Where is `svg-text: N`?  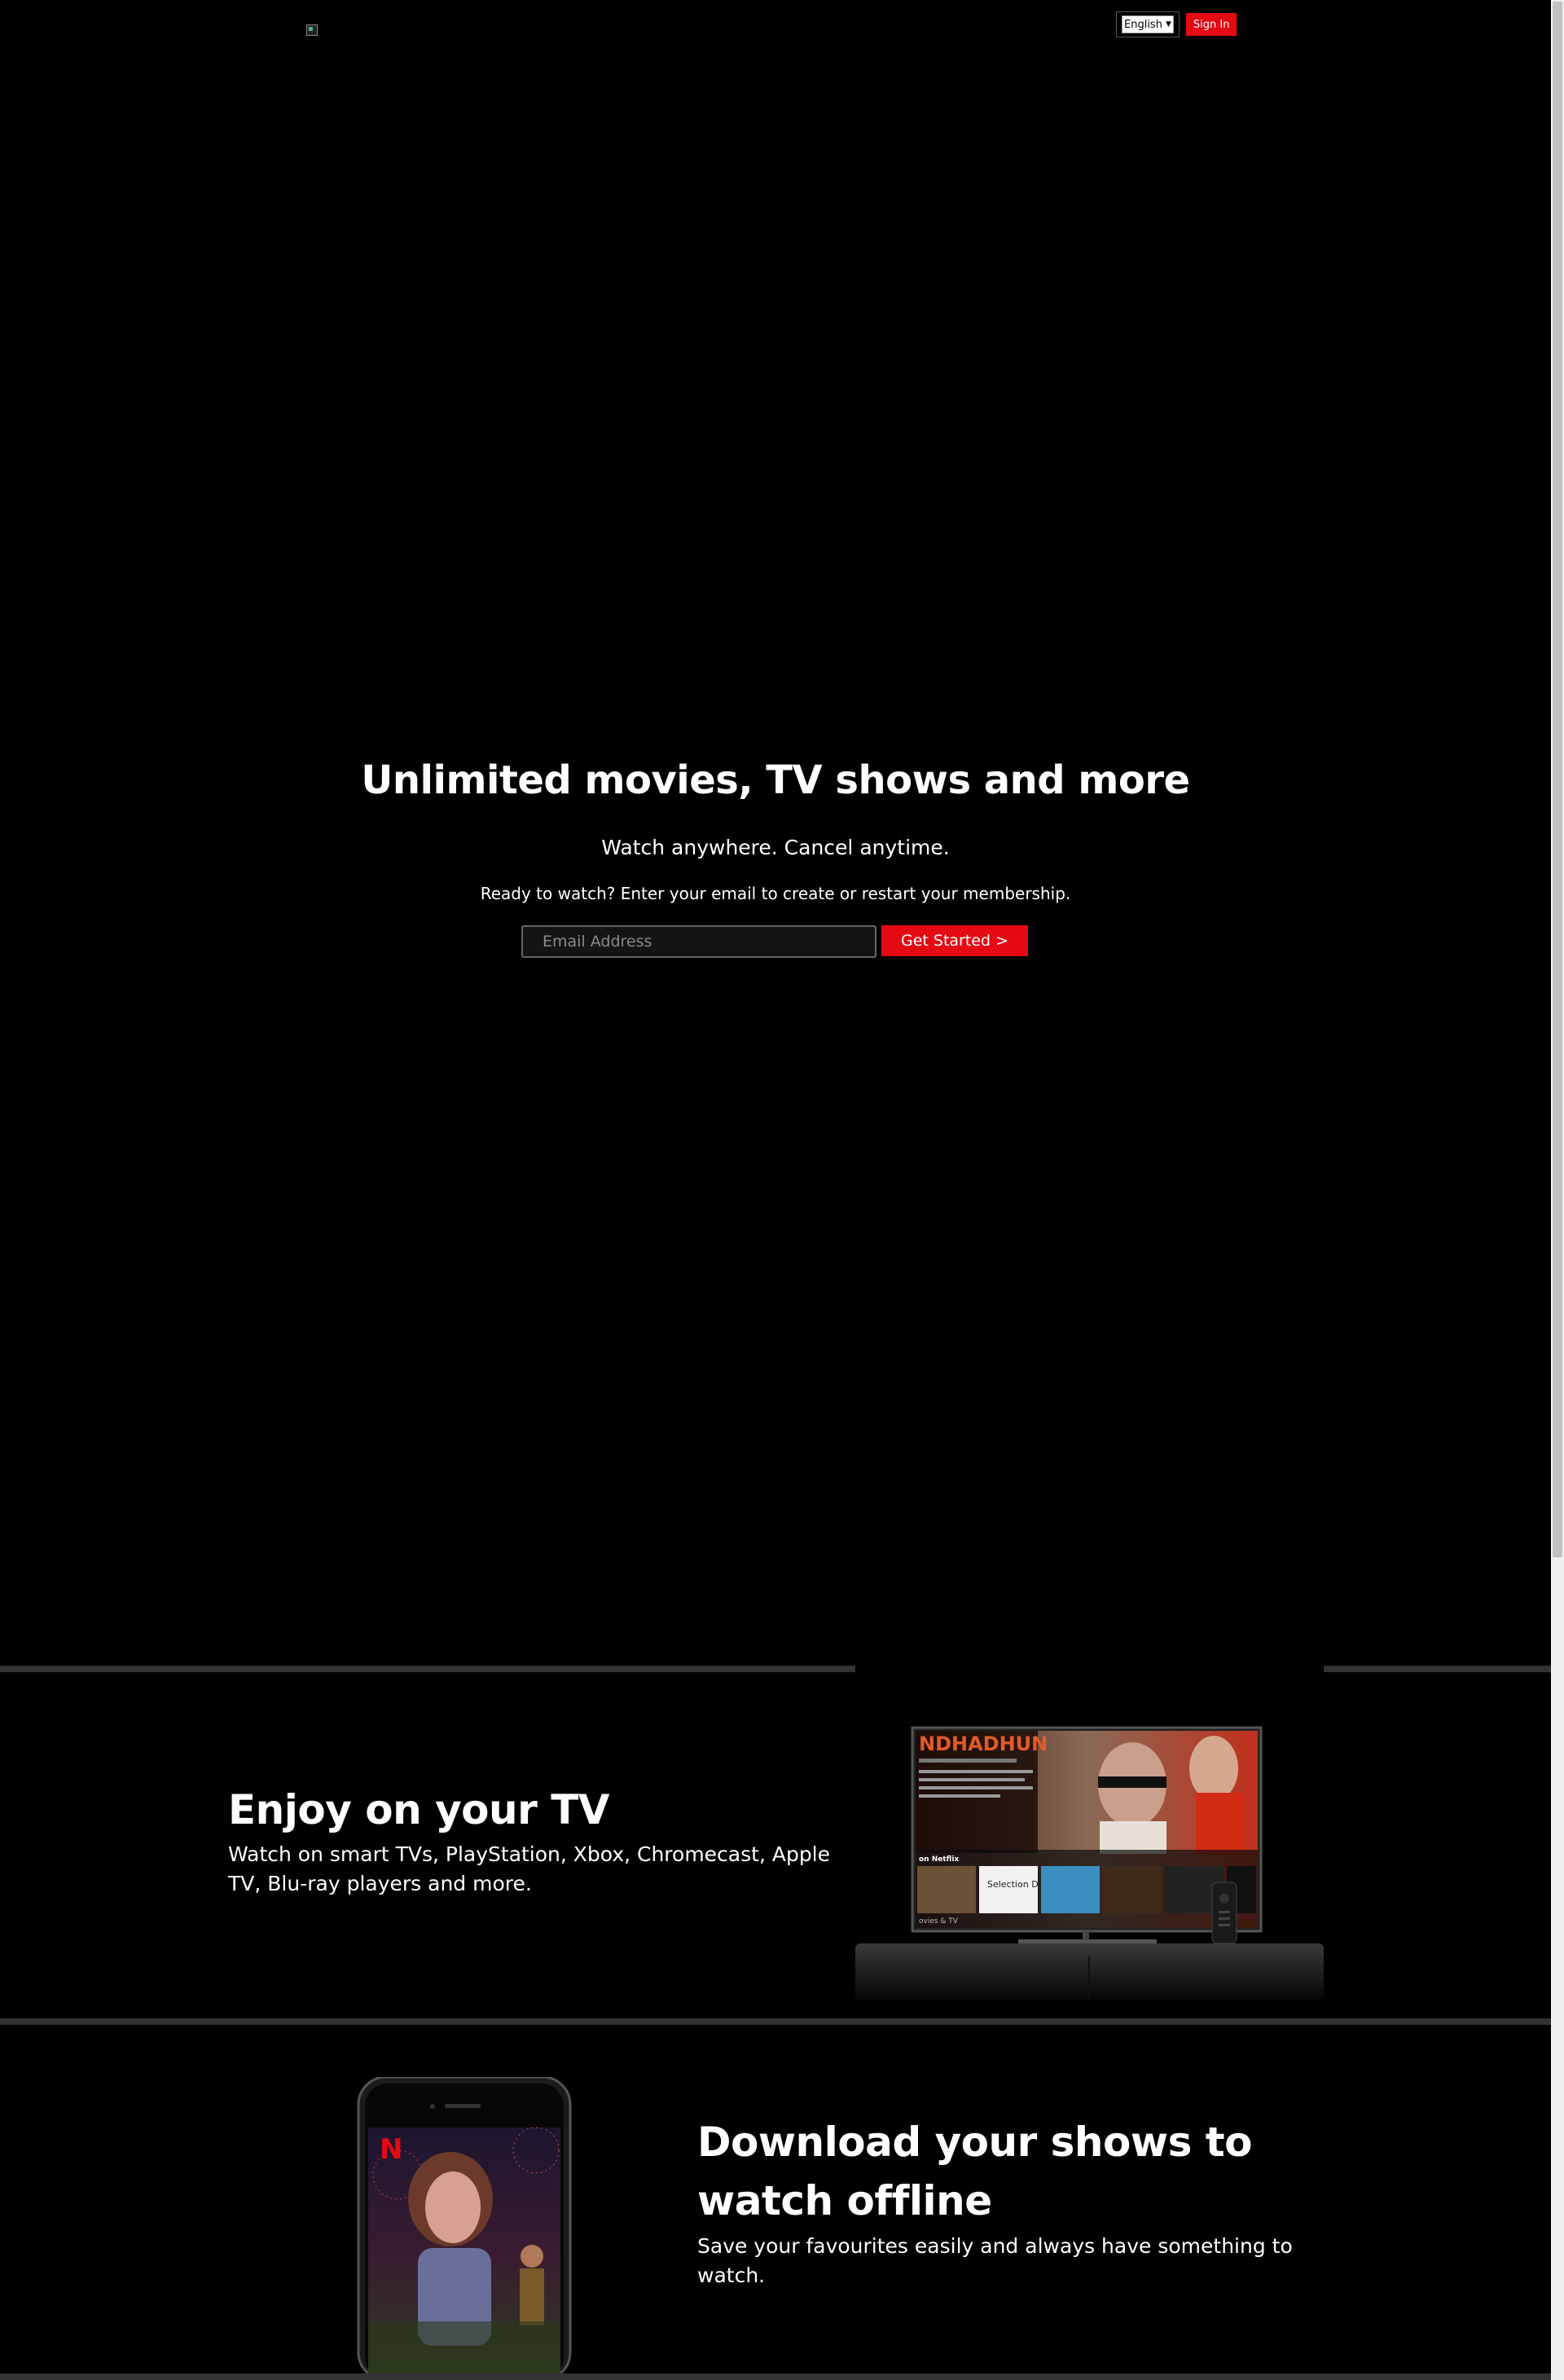
svg-text: N is located at coordinates (391, 2150).